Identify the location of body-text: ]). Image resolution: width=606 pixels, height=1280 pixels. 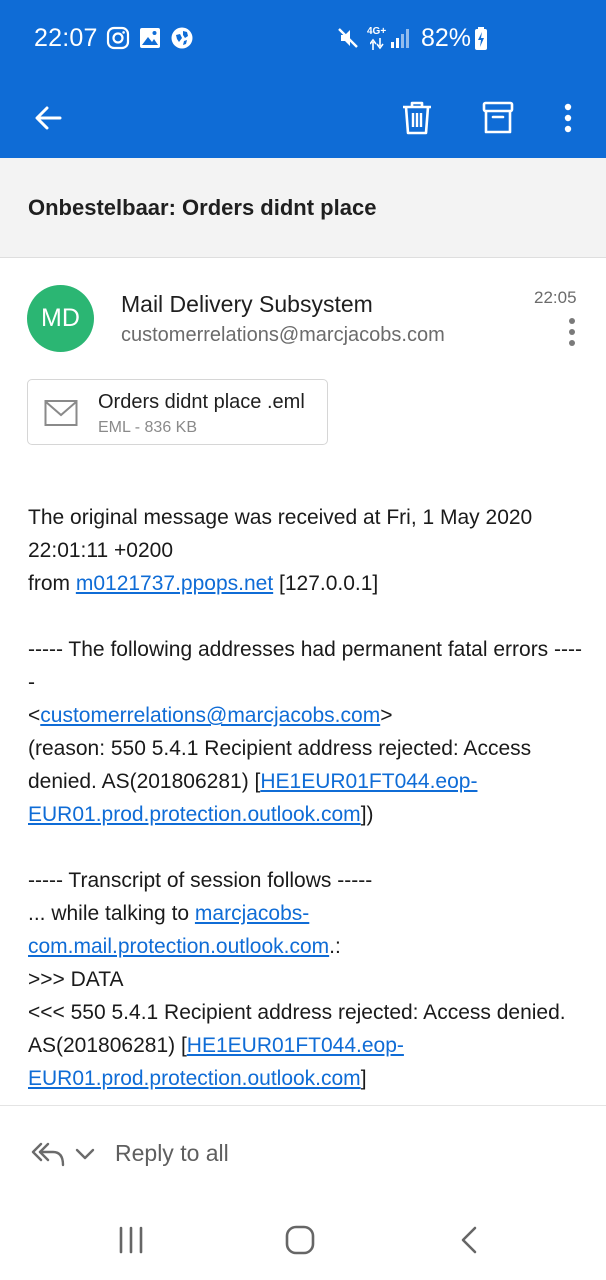
(367, 814).